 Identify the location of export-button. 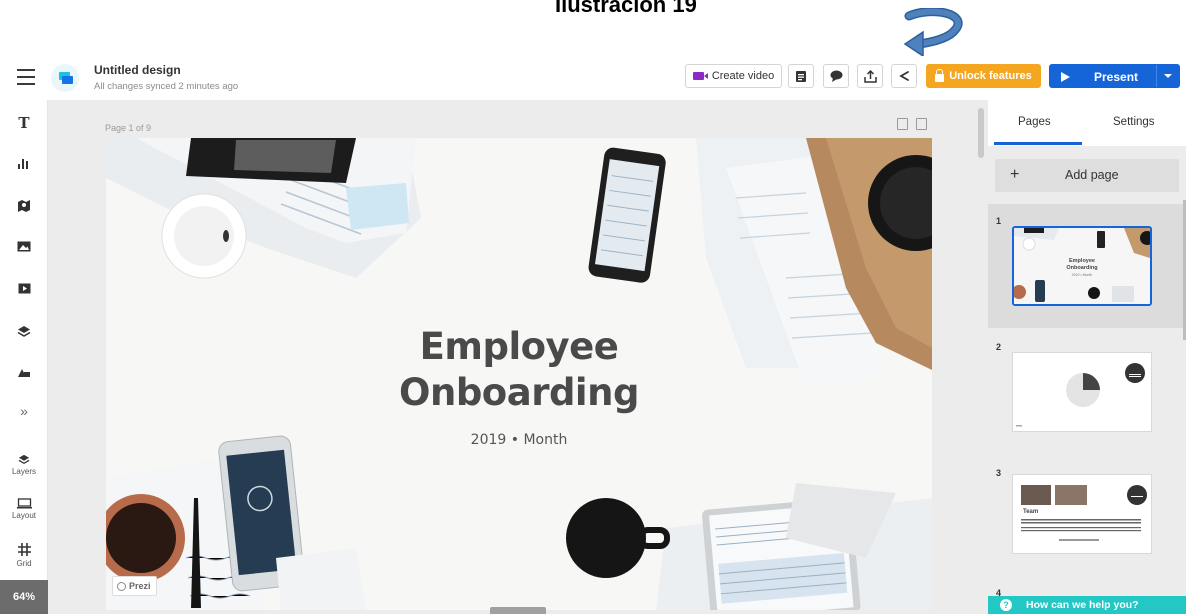
(870, 76).